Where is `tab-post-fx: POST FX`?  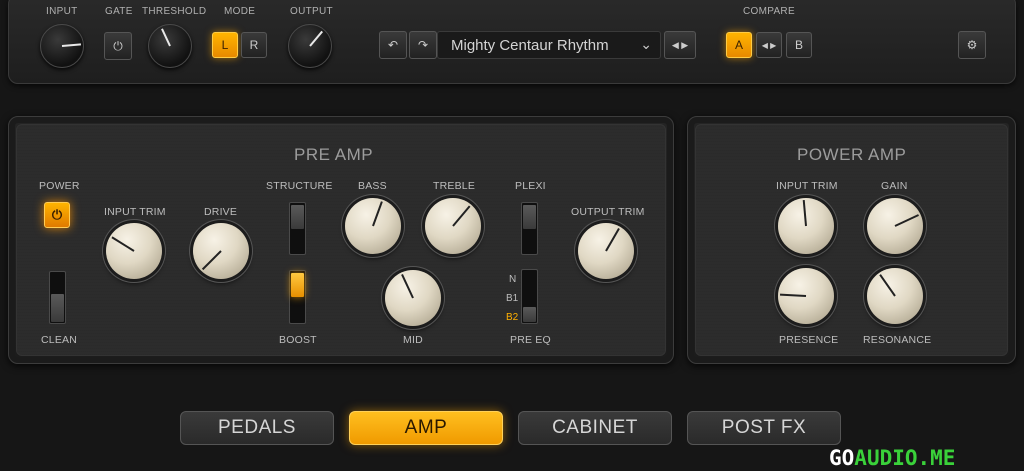
tab-post-fx: POST FX is located at coordinates (764, 428).